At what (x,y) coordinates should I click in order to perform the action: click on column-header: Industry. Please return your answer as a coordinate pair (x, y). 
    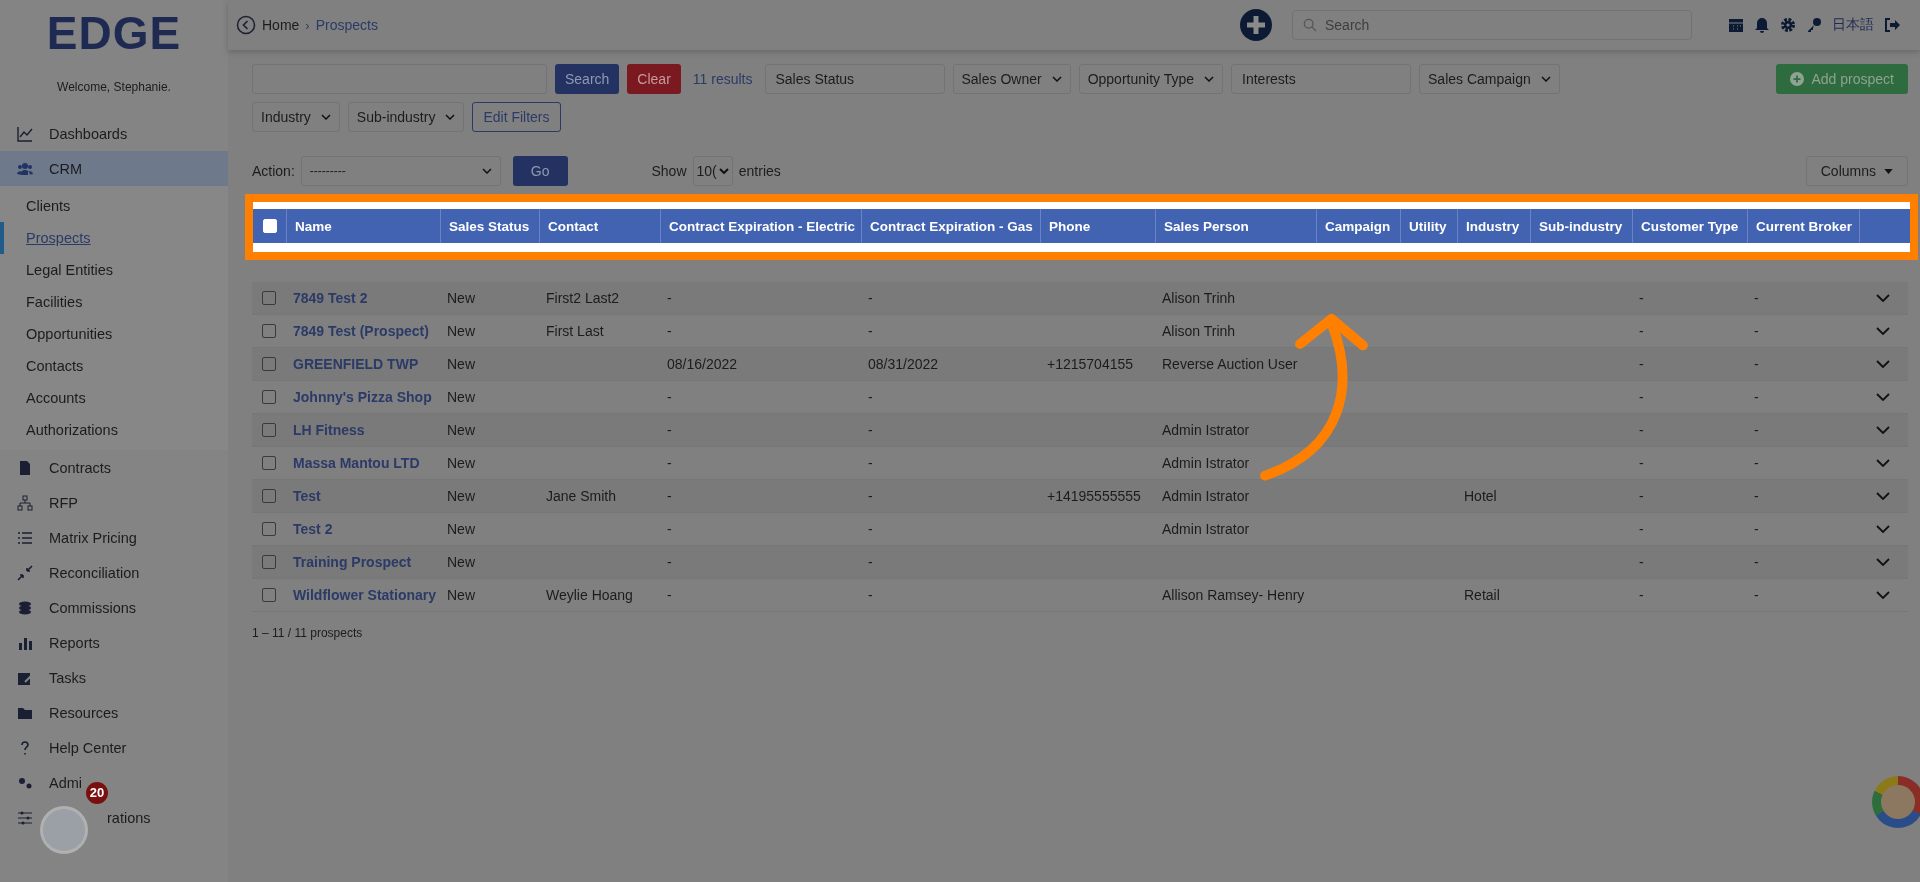
    Looking at the image, I should click on (1493, 226).